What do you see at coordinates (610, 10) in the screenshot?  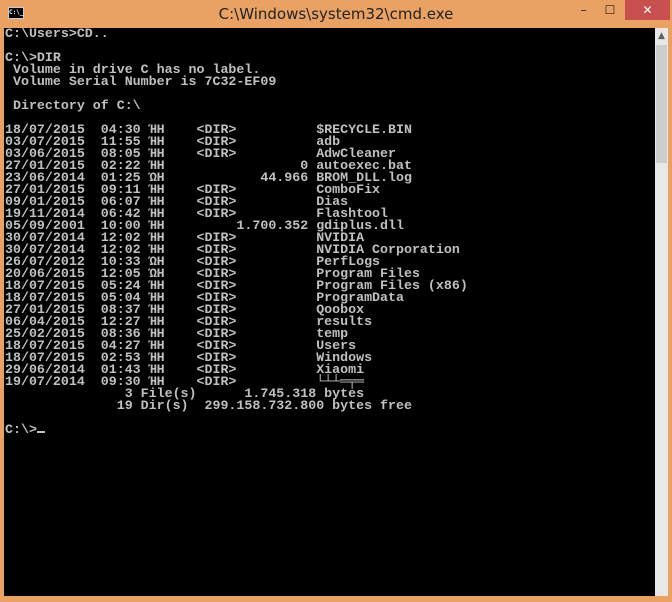 I see `maximize-button: ☐` at bounding box center [610, 10].